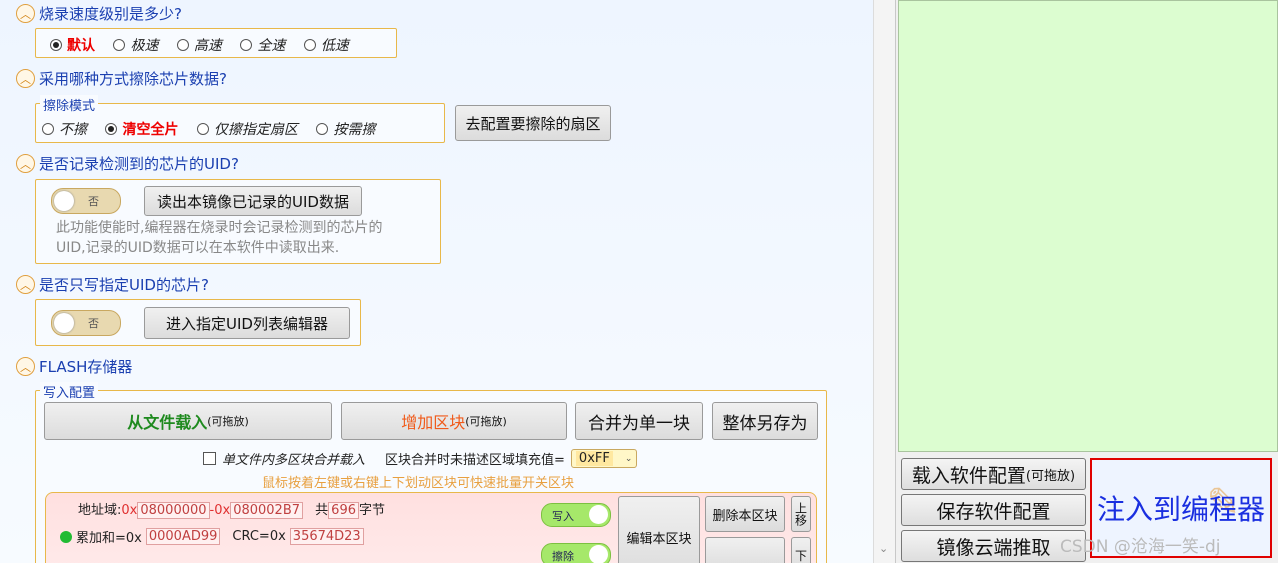 This screenshot has height=563, width=1278. Describe the element at coordinates (86, 323) in the screenshot. I see `uid-only-toggle: 否` at that location.